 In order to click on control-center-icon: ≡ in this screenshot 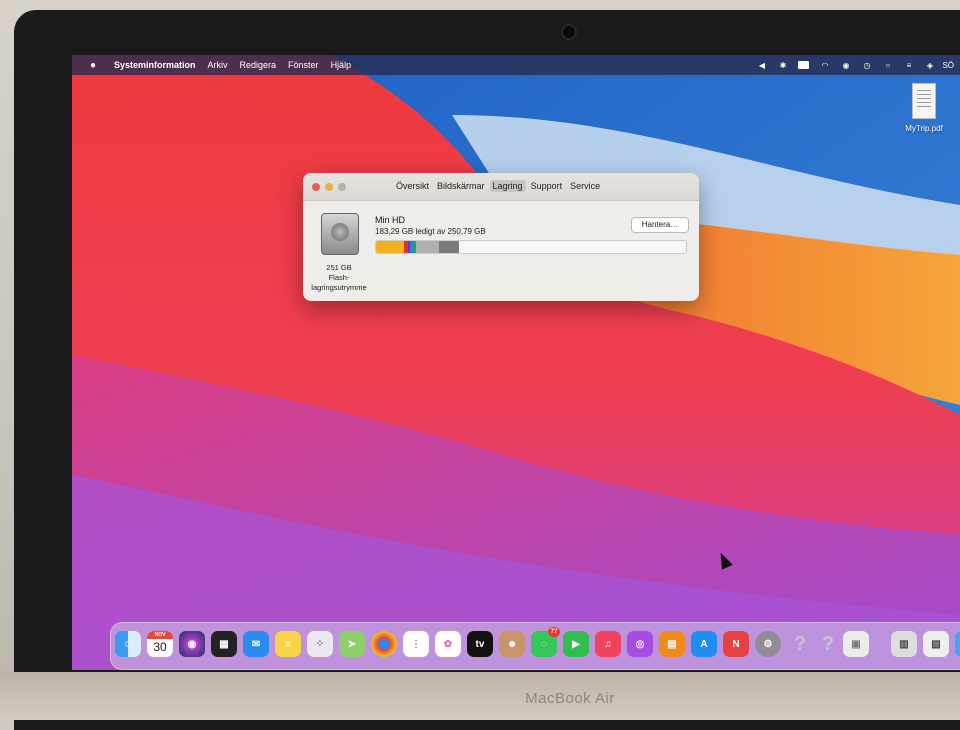, I will do `click(908, 65)`.